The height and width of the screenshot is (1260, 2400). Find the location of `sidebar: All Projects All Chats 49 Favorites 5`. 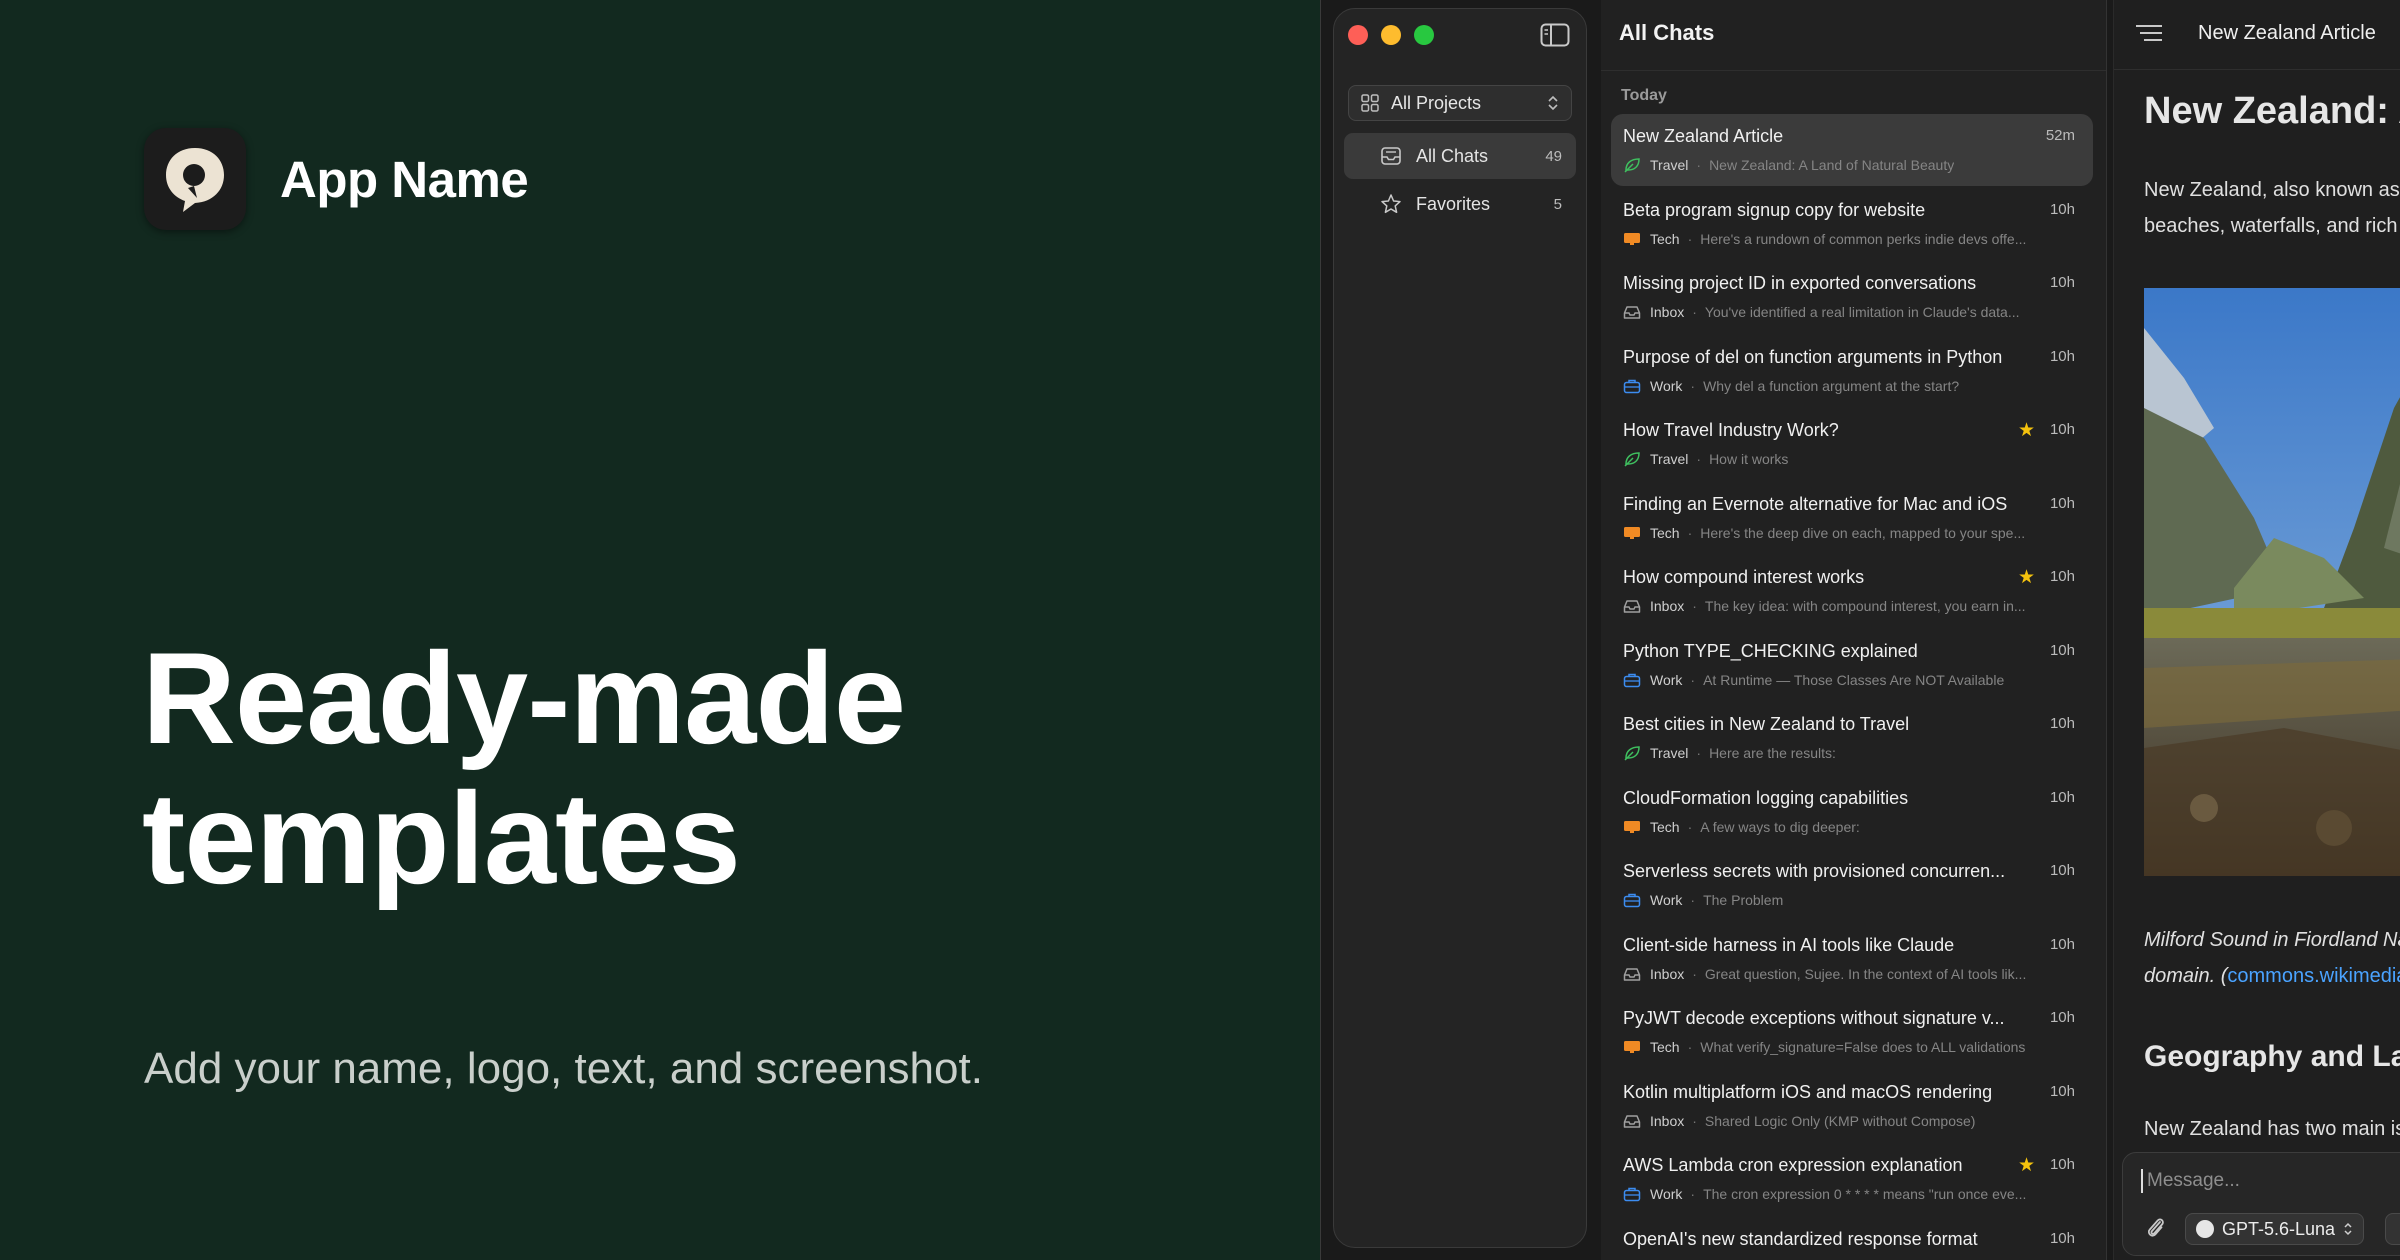

sidebar: All Projects All Chats 49 Favorites 5 is located at coordinates (1460, 628).